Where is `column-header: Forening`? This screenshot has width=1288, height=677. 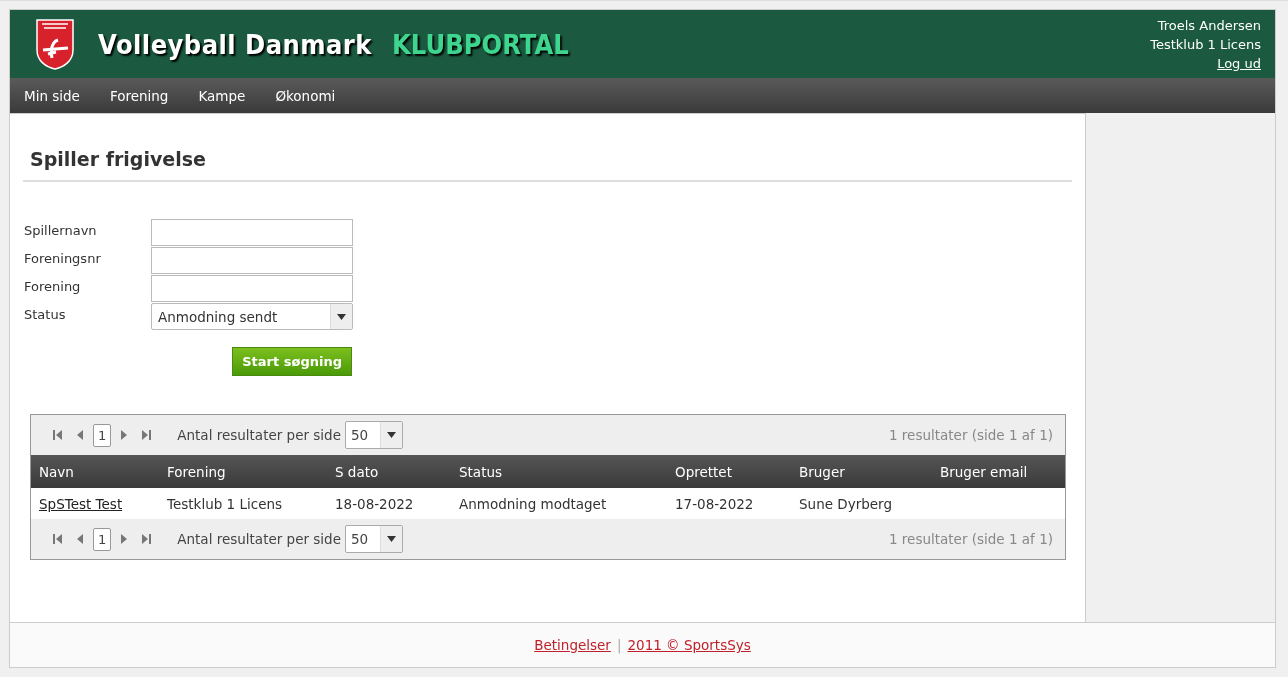 column-header: Forening is located at coordinates (197, 471).